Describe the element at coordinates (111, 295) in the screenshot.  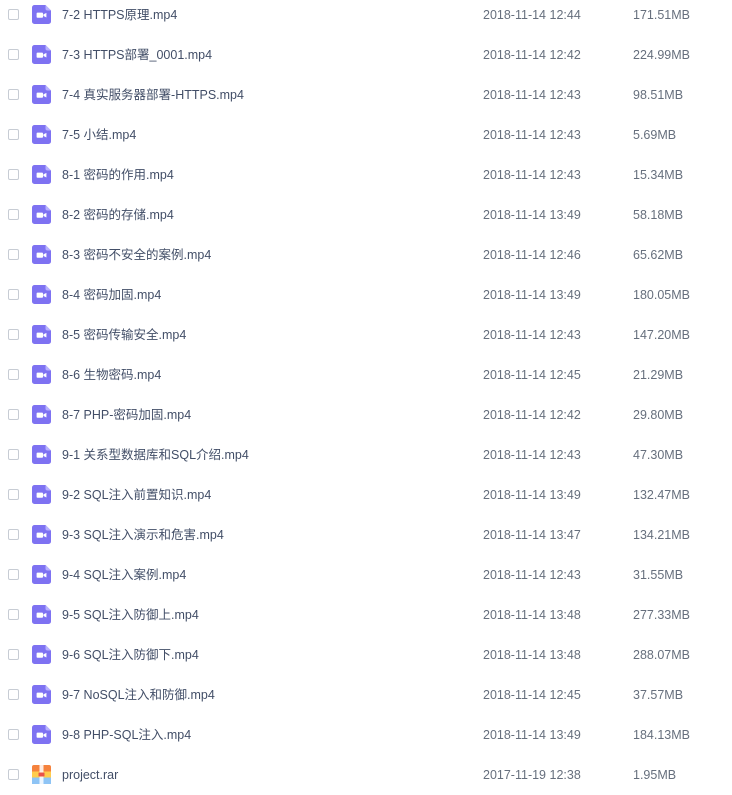
I see `file-name: 8-4 密码加固.mp4` at that location.